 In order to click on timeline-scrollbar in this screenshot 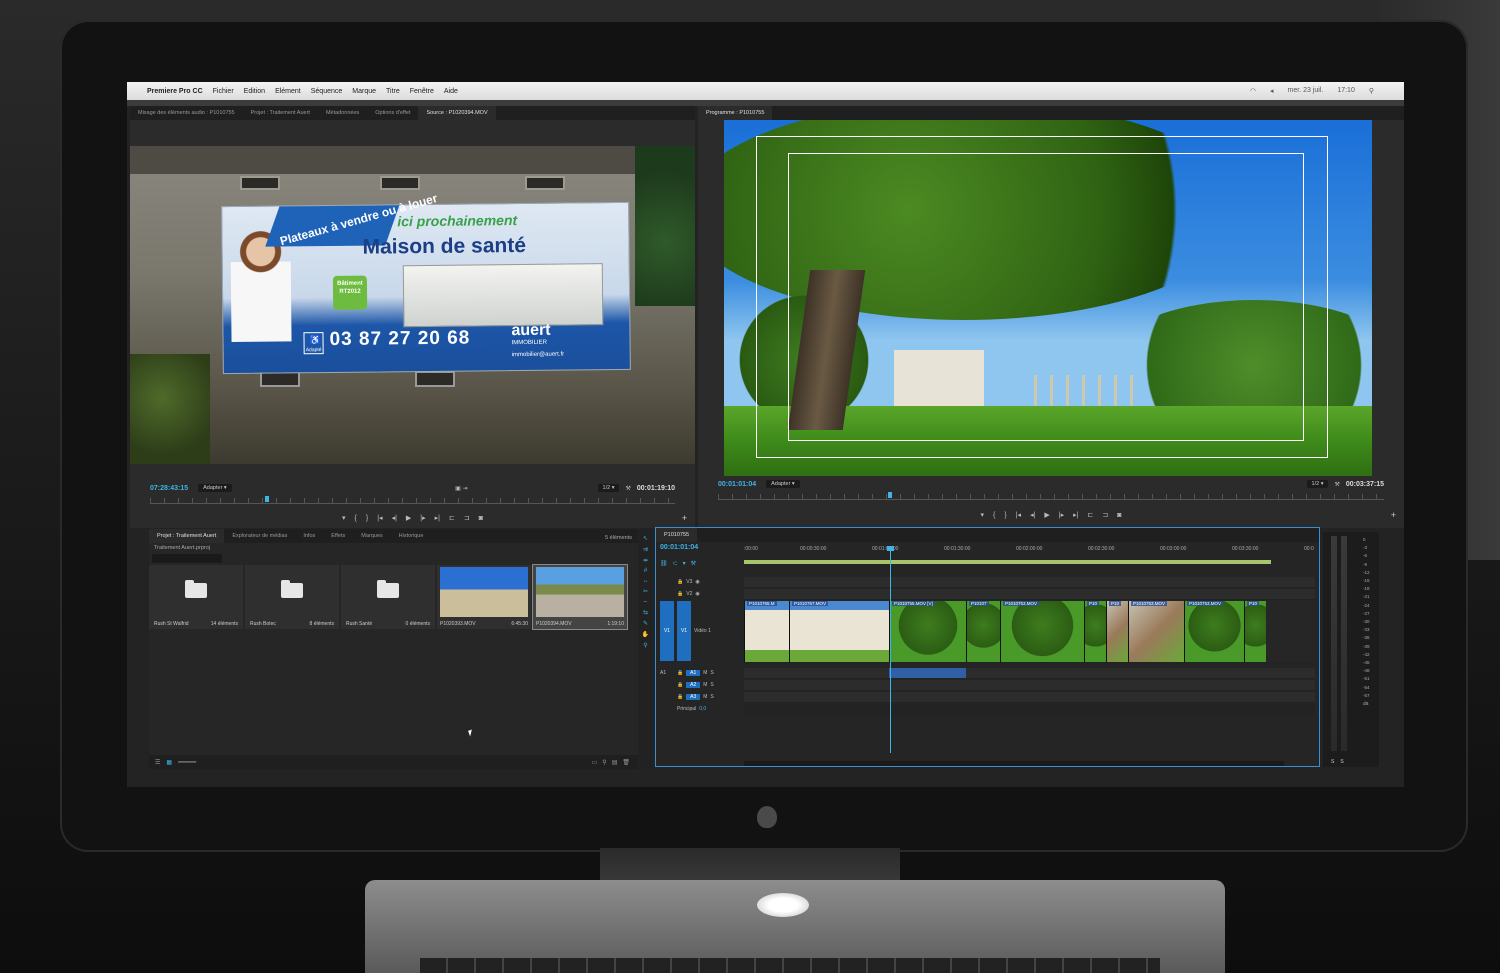, I will do `click(1014, 763)`.